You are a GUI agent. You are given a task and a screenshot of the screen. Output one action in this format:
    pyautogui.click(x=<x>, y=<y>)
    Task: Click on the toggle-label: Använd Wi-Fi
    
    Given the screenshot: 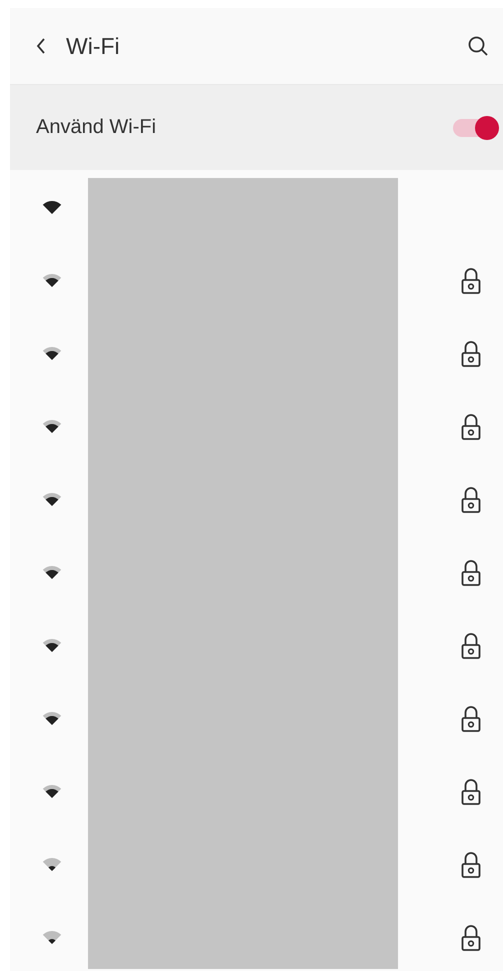 What is the action you would take?
    pyautogui.click(x=97, y=127)
    